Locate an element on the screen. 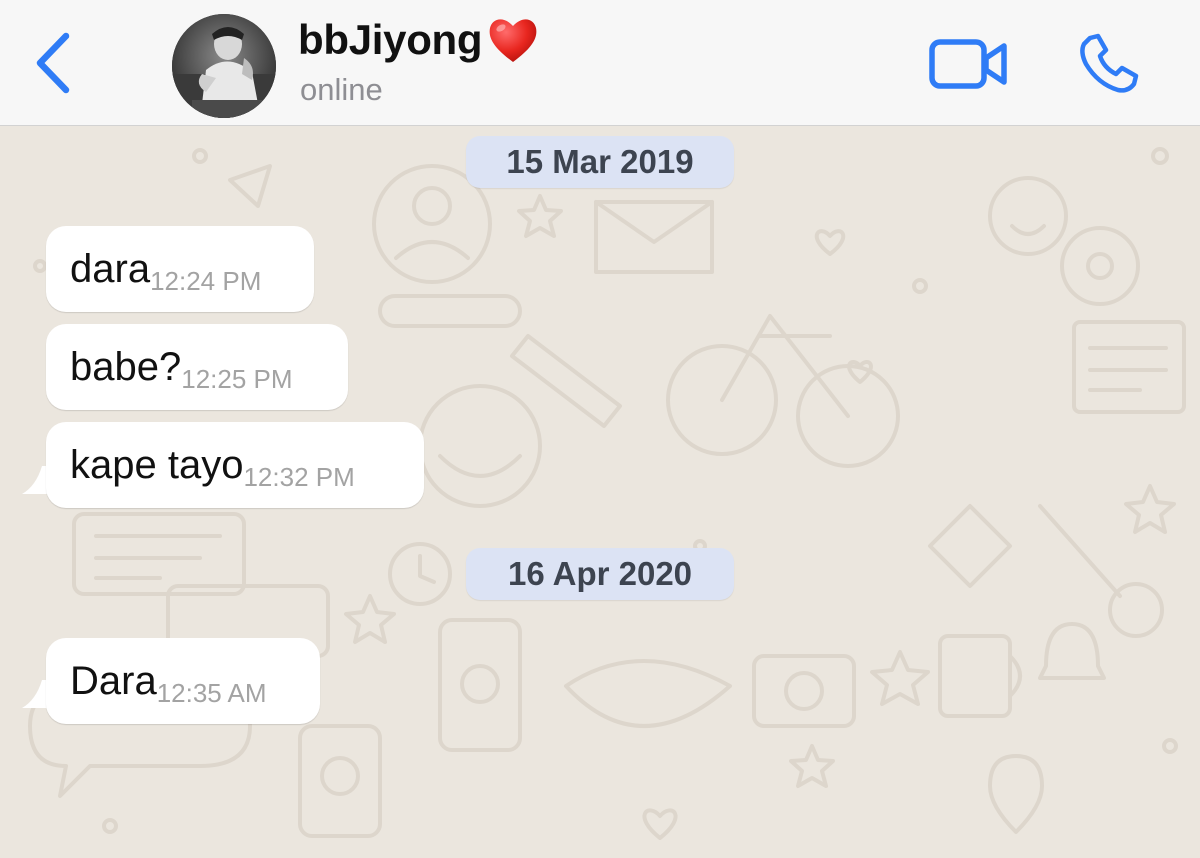  contact-name: bbJiyong is located at coordinates (419, 41).